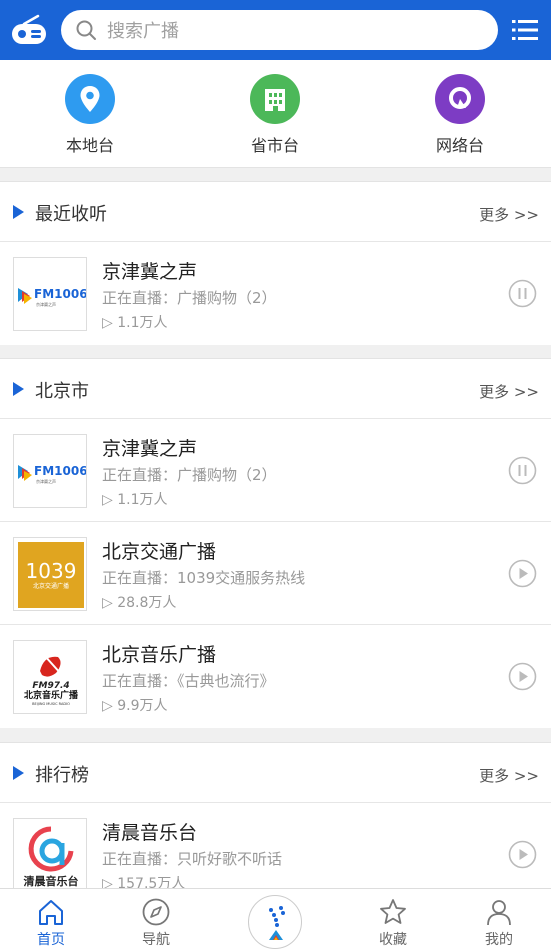  I want to click on l1039-logo-text: 1039, so click(51, 571).